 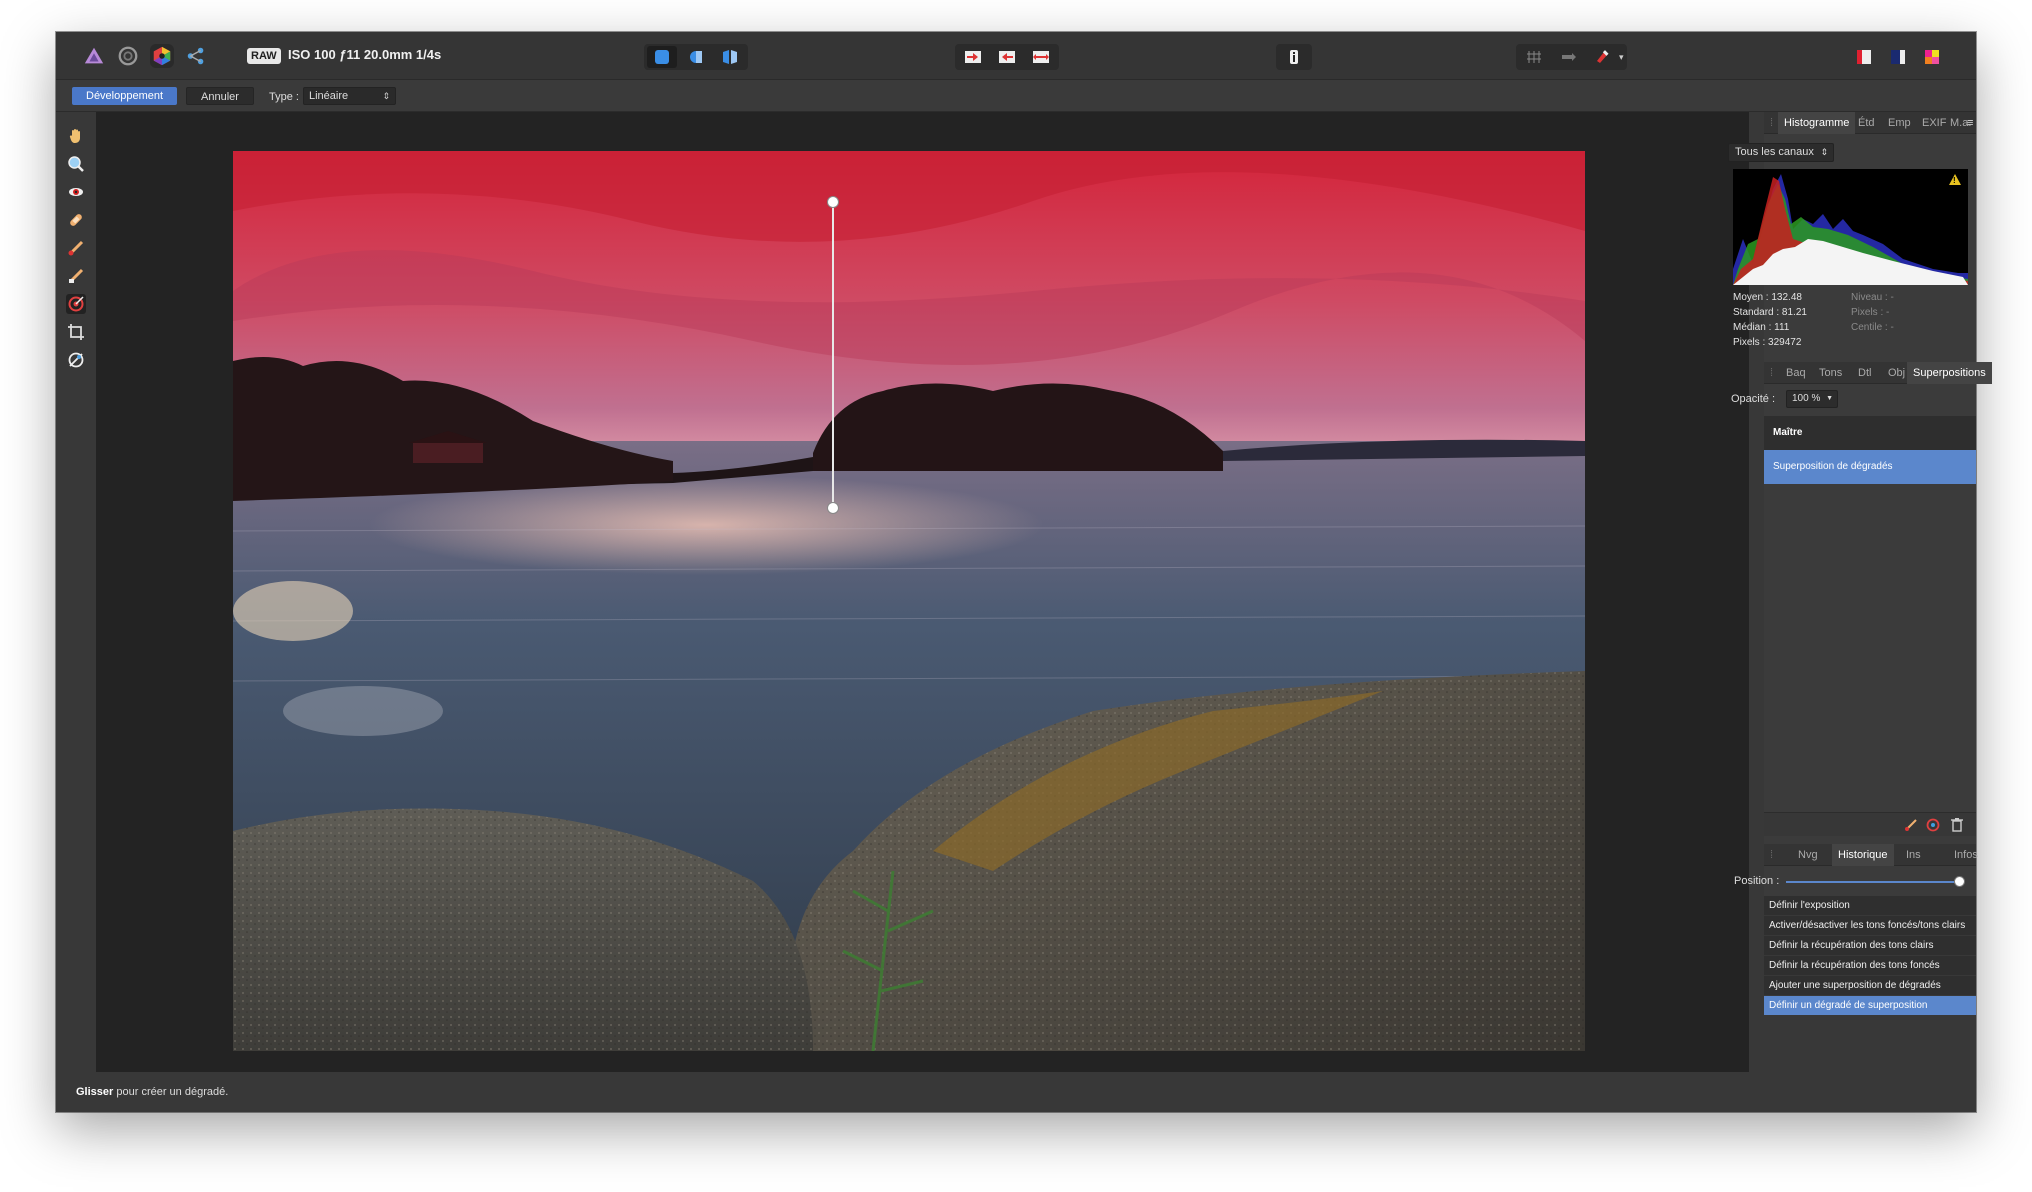 I want to click on gradient-type-select: Linéaire ⇕, so click(x=349, y=96).